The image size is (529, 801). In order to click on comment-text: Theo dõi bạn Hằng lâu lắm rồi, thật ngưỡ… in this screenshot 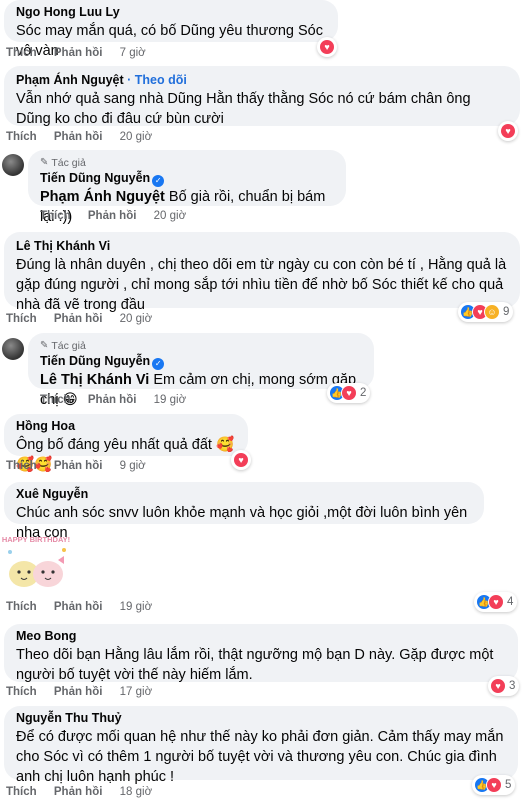, I will do `click(255, 665)`.